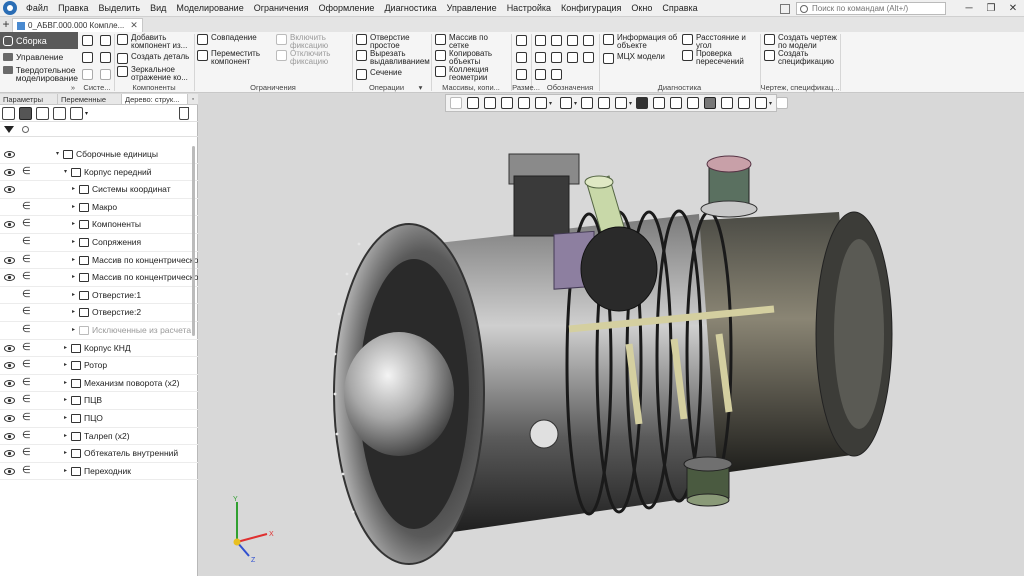 This screenshot has width=1024, height=576. What do you see at coordinates (99, 366) in the screenshot?
I see `tree-row: ∈ ▸ Ротор` at bounding box center [99, 366].